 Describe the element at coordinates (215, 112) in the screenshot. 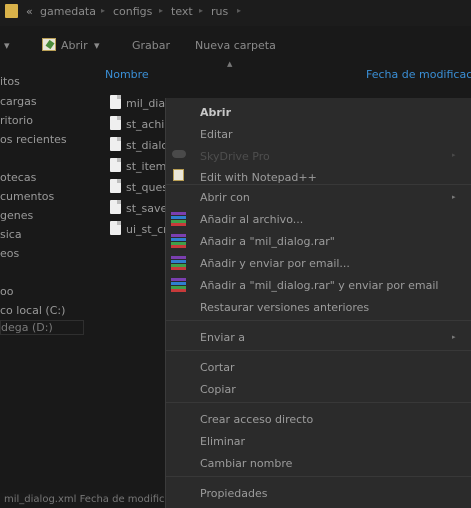

I see `menu-item-open: Abrir` at that location.